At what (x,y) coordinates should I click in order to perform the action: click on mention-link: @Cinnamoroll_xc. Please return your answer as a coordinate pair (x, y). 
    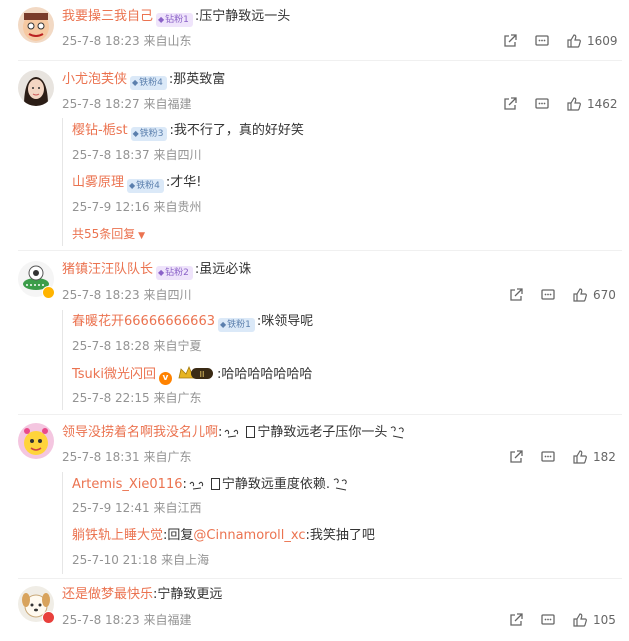
    Looking at the image, I should click on (249, 535).